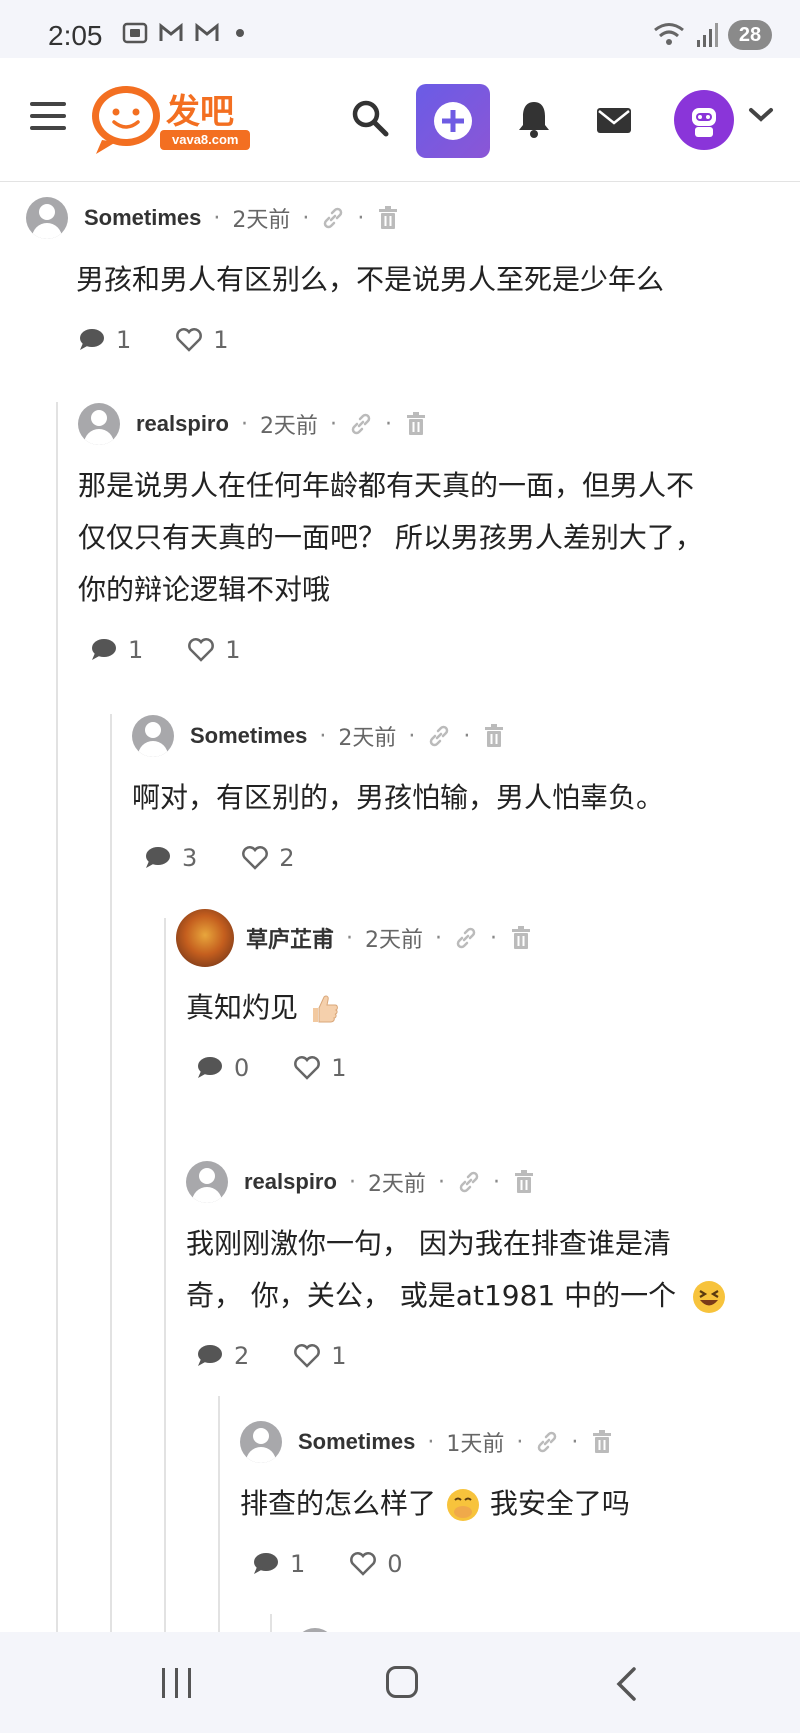  What do you see at coordinates (462, 1505) in the screenshot?
I see `hand-over-mouth-emoji-icon` at bounding box center [462, 1505].